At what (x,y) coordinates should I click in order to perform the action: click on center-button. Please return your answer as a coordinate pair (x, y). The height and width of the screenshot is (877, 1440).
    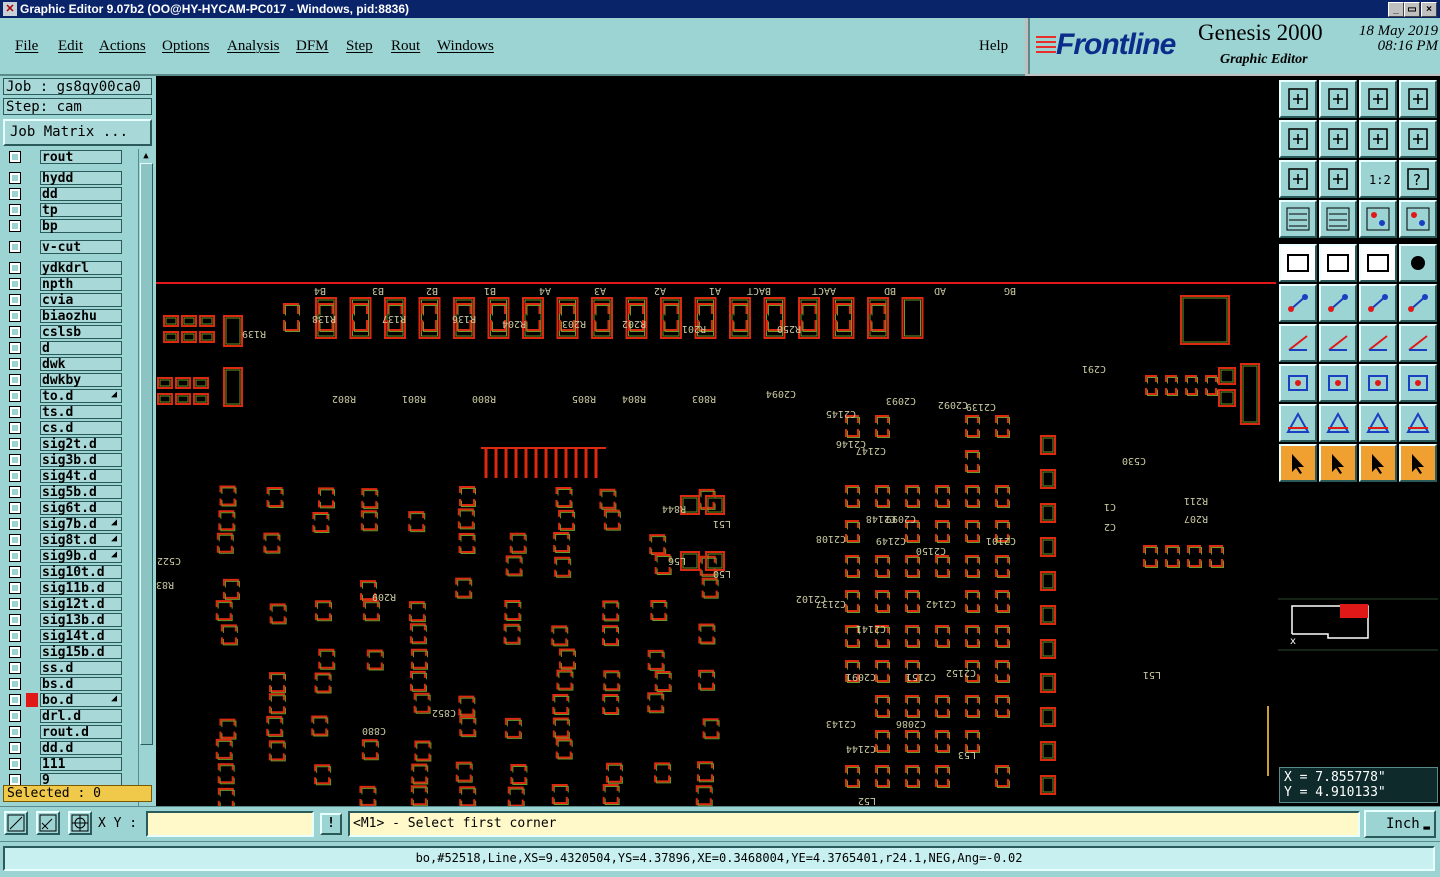
    Looking at the image, I should click on (1338, 179).